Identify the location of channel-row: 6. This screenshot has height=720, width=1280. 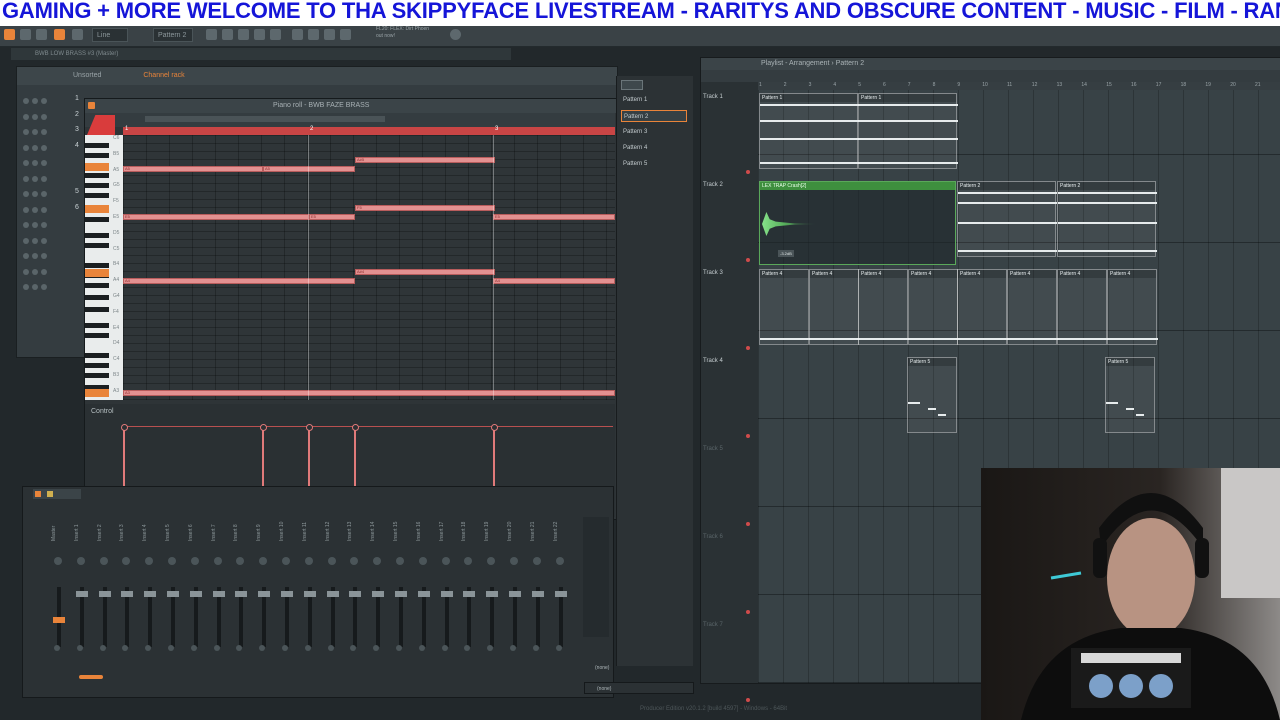
(53, 210).